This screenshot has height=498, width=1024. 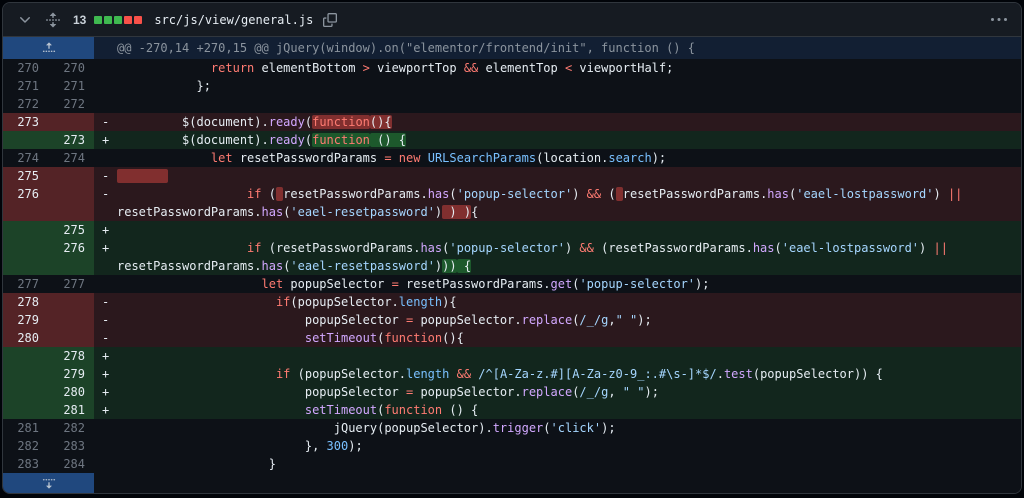 I want to click on file-options-button, so click(x=999, y=20).